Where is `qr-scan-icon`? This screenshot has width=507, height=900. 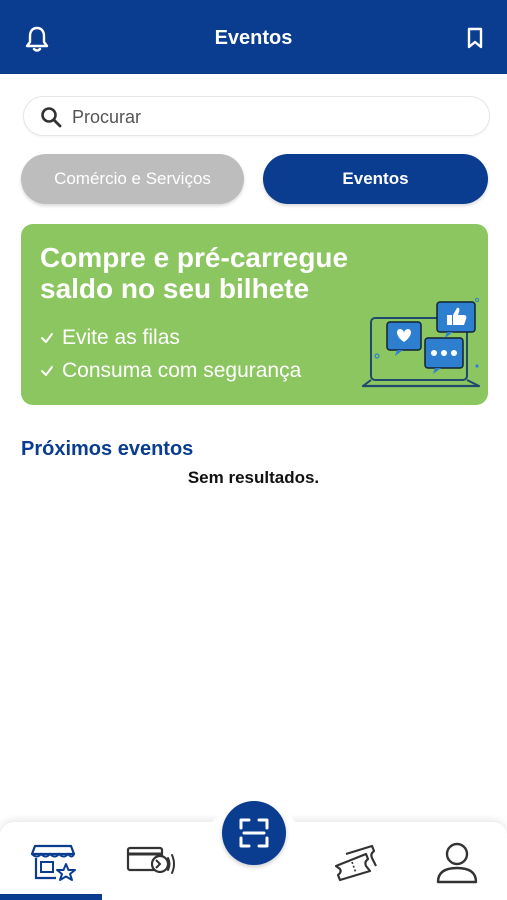 qr-scan-icon is located at coordinates (254, 833).